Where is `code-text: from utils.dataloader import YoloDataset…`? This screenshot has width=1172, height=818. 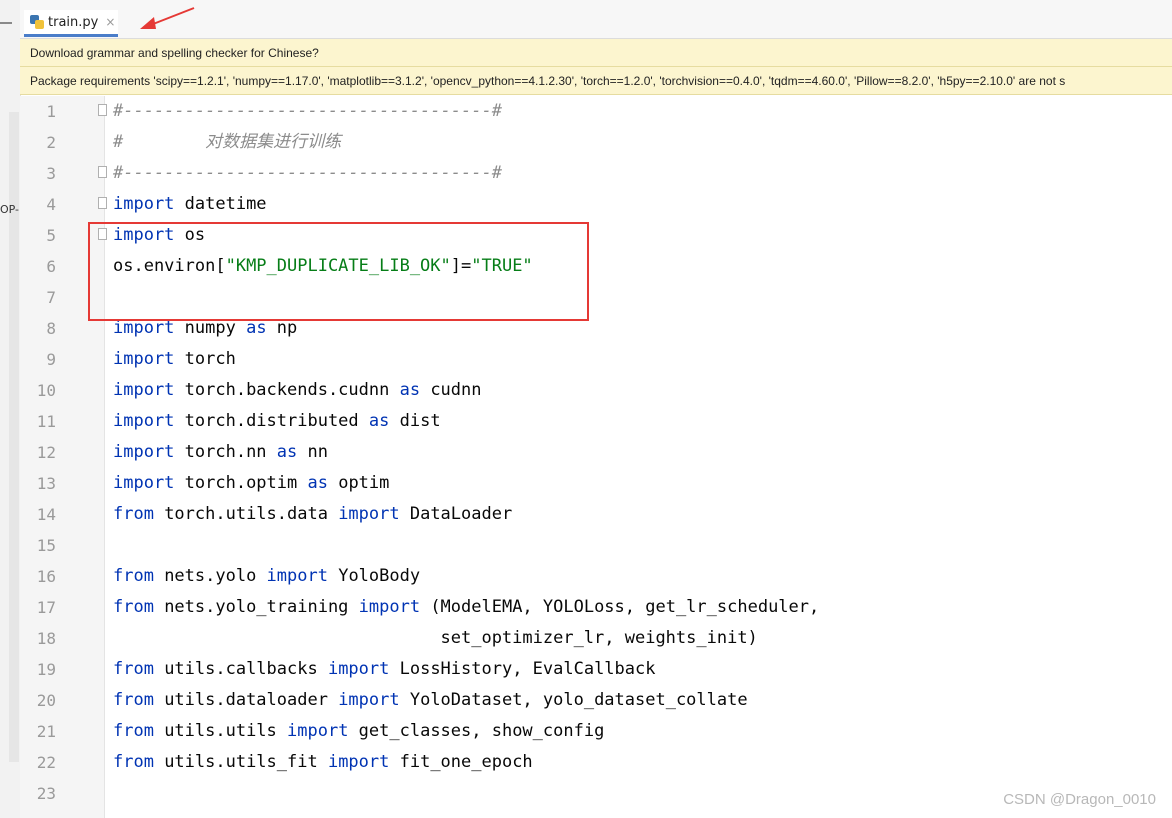 code-text: from utils.dataloader import YoloDataset… is located at coordinates (430, 700).